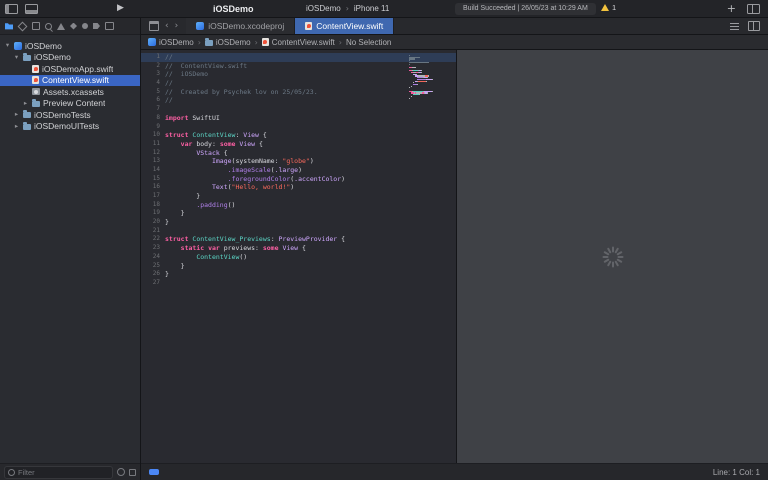 The image size is (768, 480). I want to click on code-line: 8 import SwiftUI, so click(298, 118).